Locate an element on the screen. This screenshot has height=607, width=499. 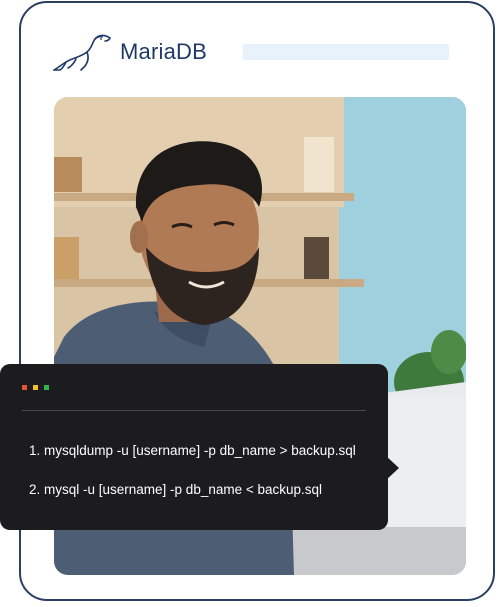
yellow-dot is located at coordinates (35, 387).